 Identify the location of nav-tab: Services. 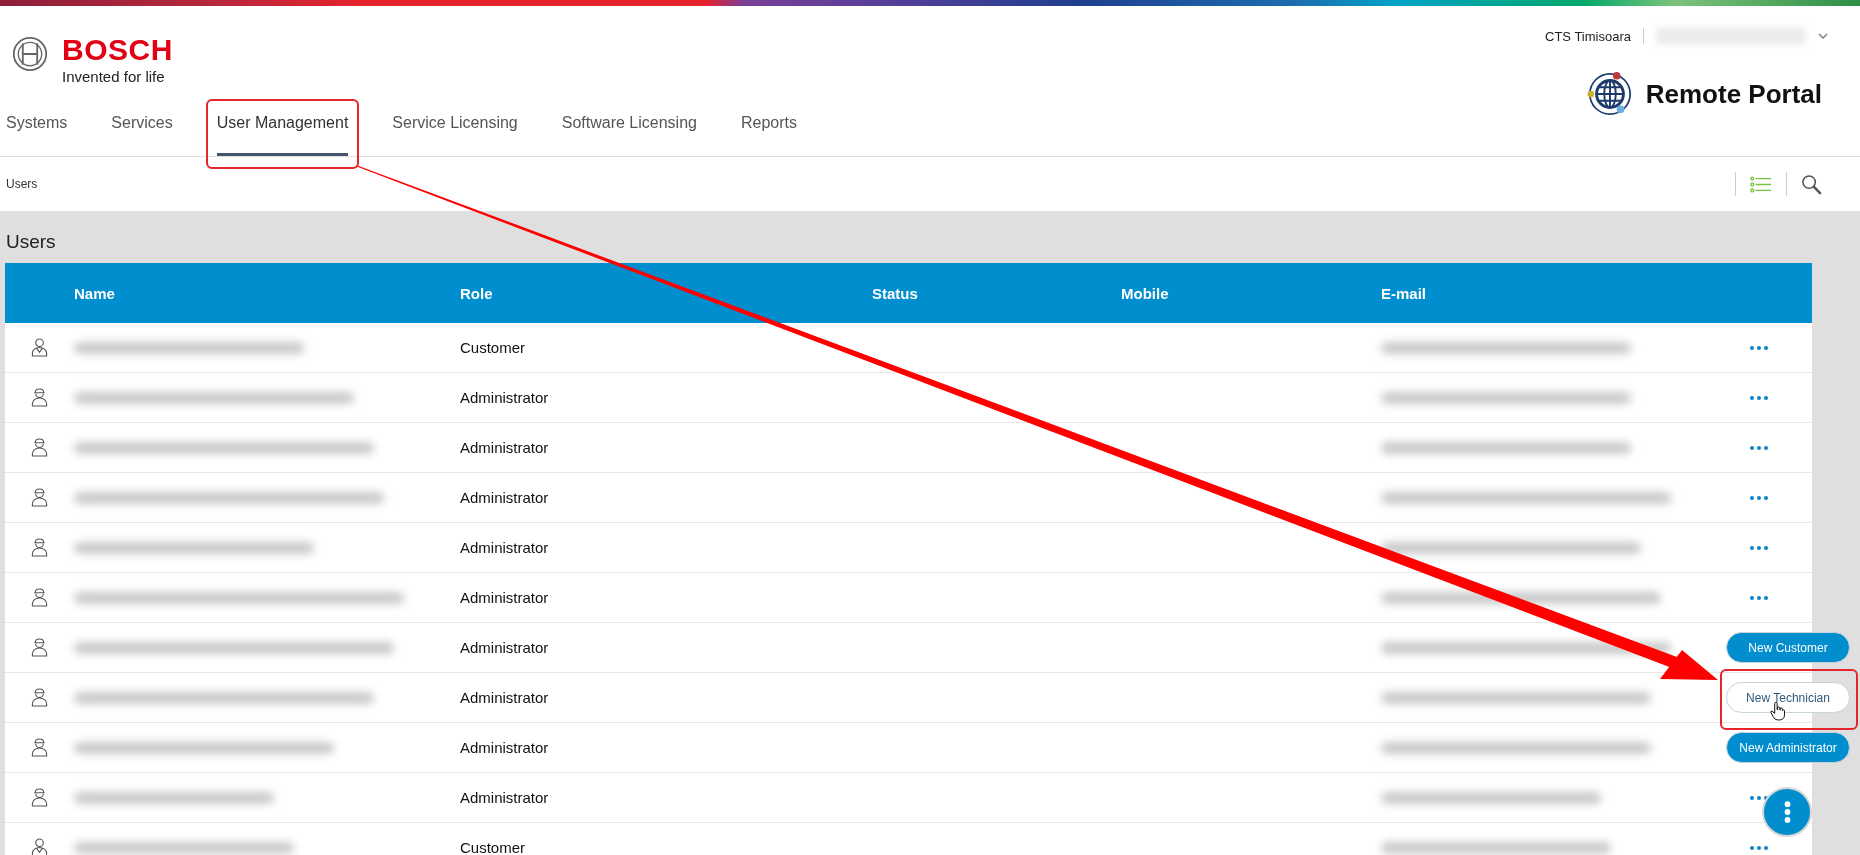
(142, 131).